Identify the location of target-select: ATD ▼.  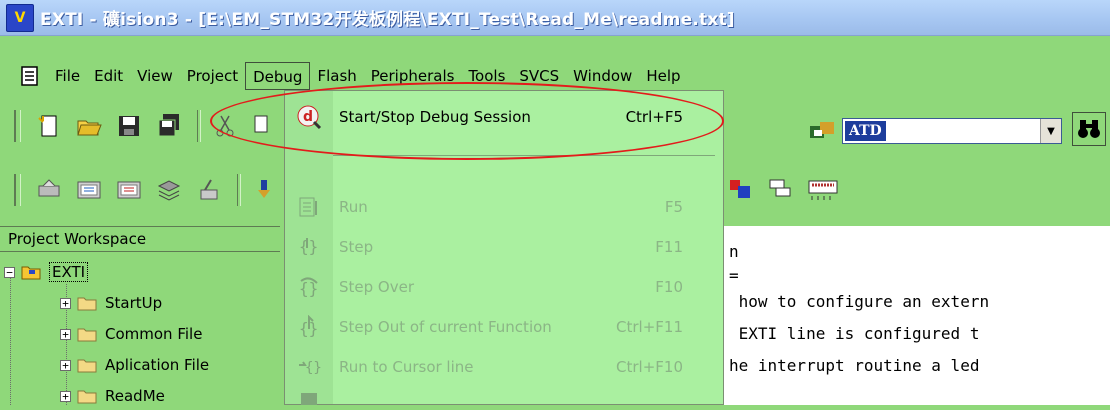
(952, 131).